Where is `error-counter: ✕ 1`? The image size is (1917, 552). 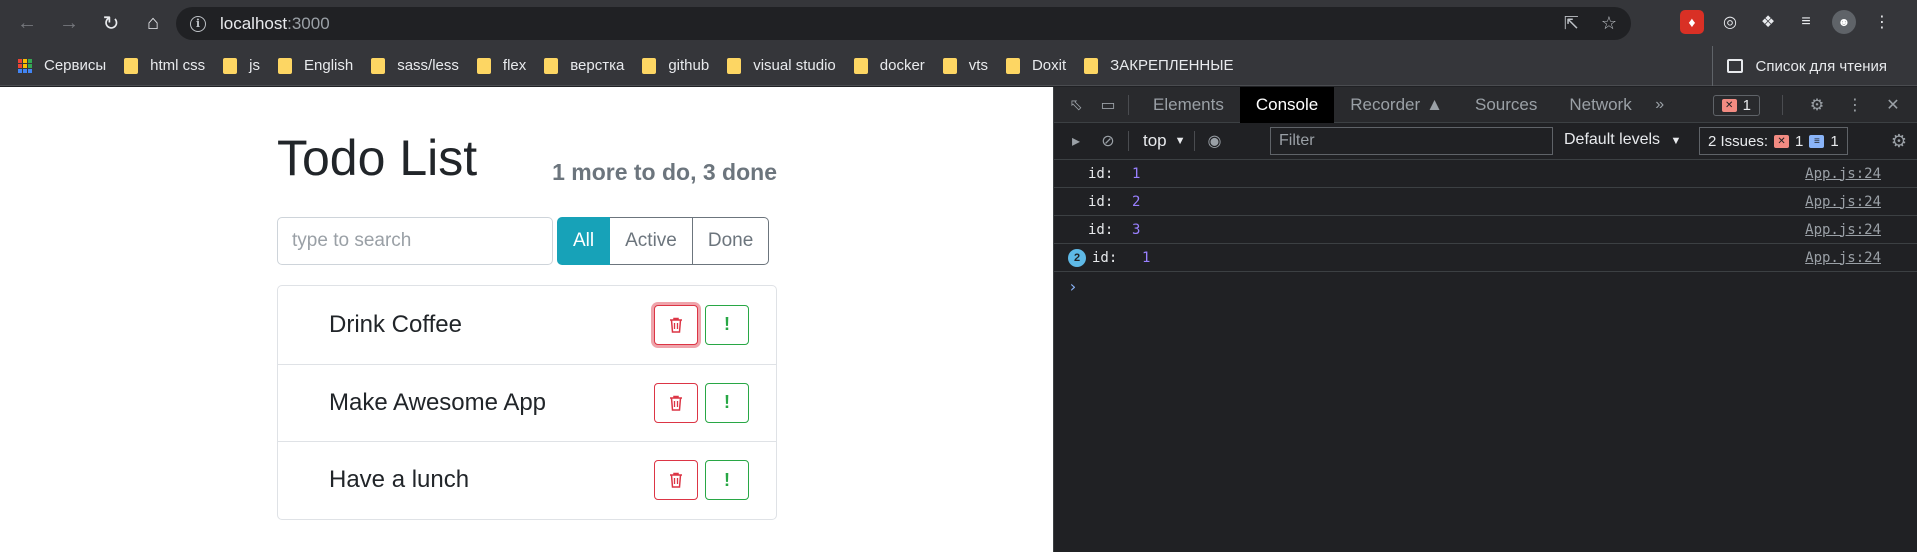
error-counter: ✕ 1 is located at coordinates (1736, 105).